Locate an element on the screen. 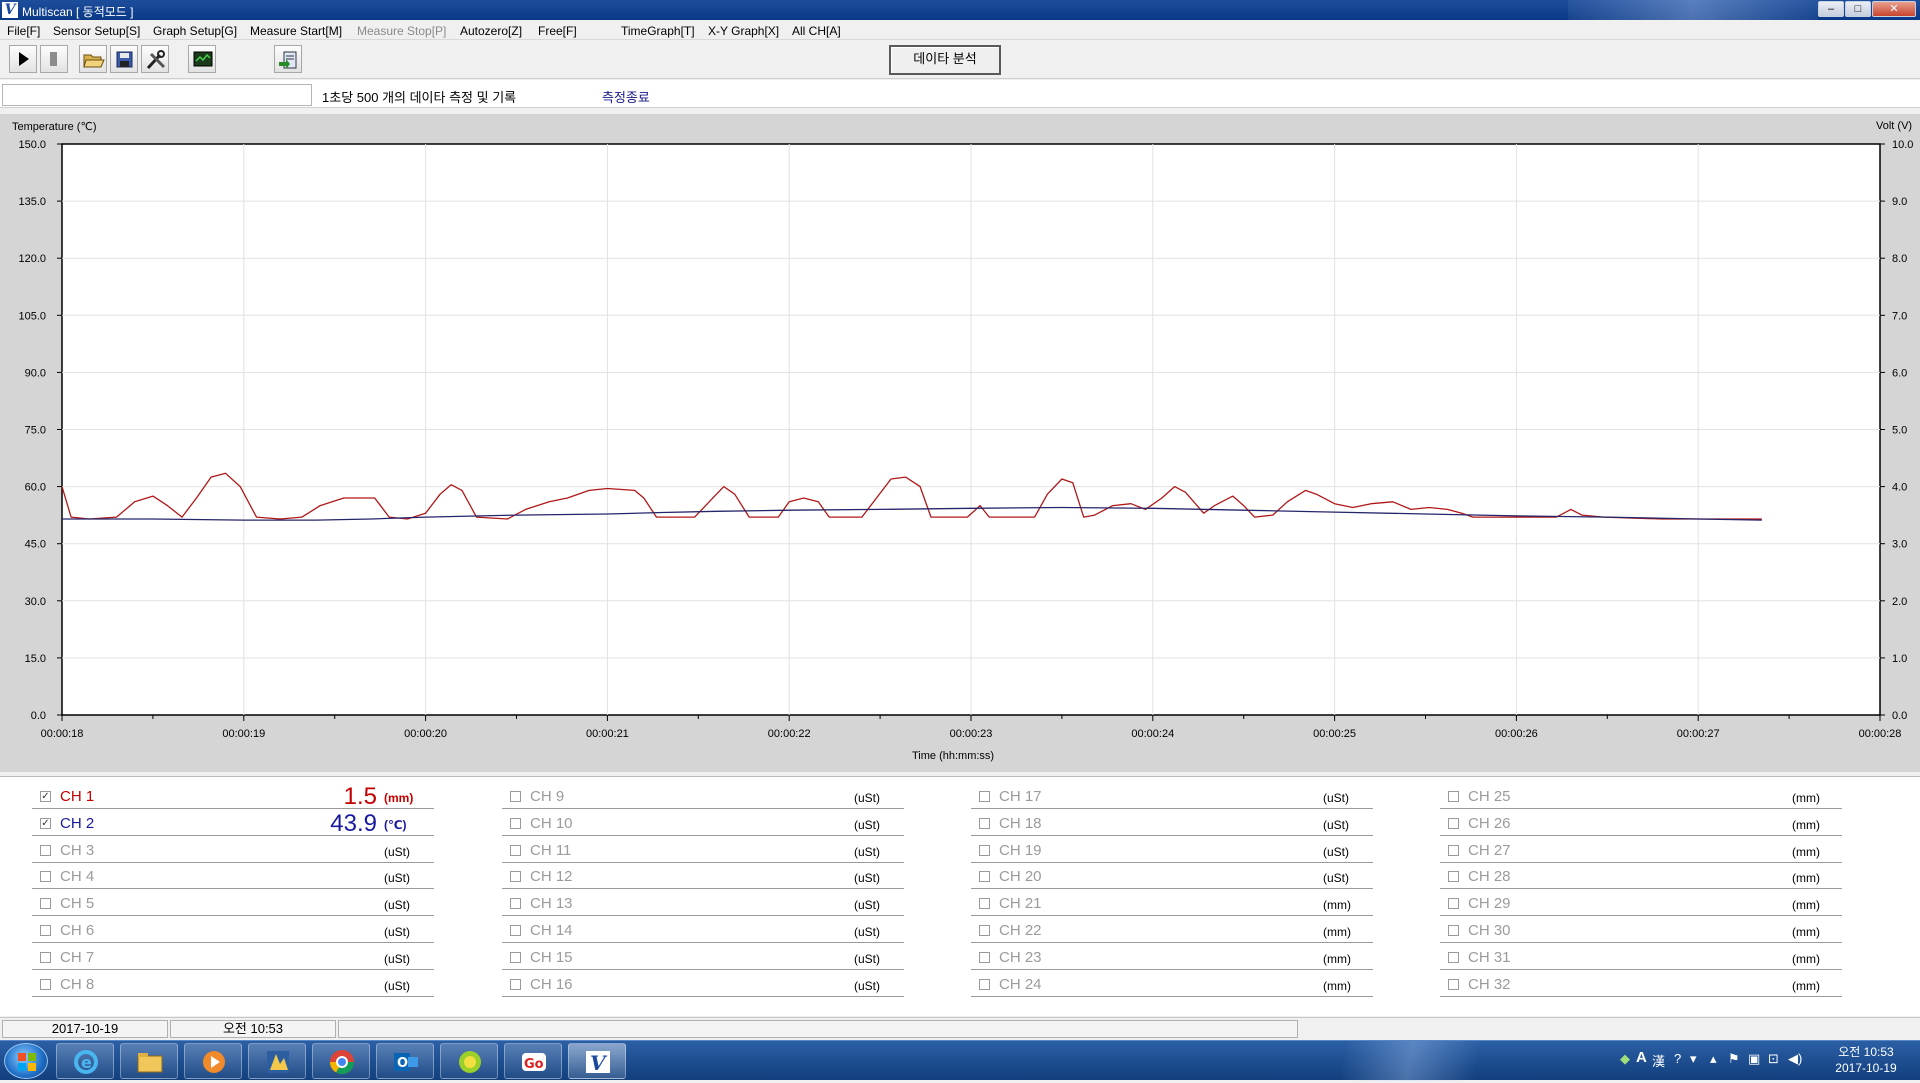  tray-expand-icon: ▴ is located at coordinates (1713, 1059).